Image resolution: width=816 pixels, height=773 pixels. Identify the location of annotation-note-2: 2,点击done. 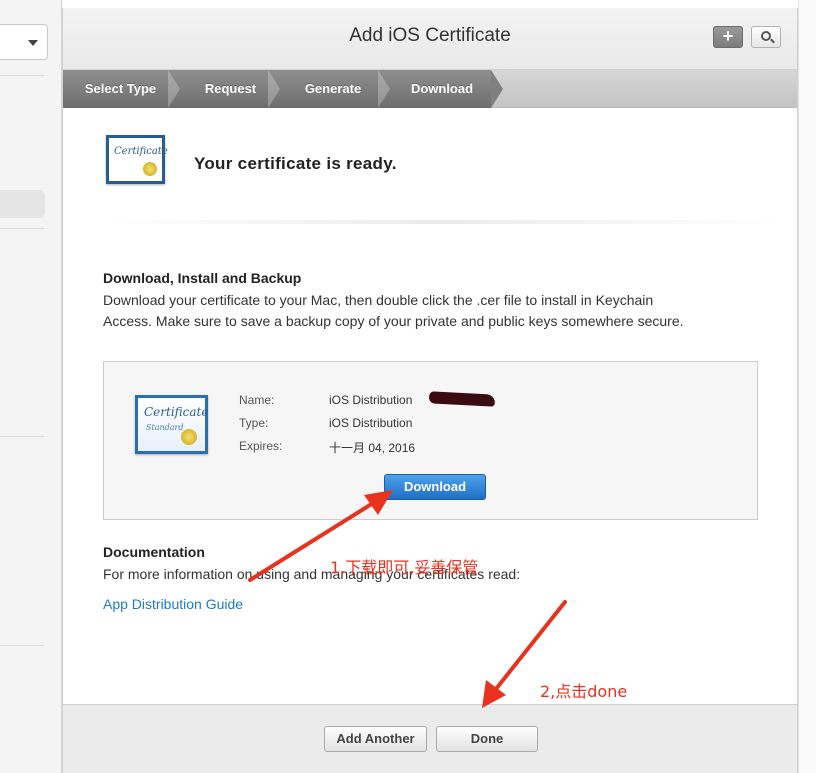
(584, 691).